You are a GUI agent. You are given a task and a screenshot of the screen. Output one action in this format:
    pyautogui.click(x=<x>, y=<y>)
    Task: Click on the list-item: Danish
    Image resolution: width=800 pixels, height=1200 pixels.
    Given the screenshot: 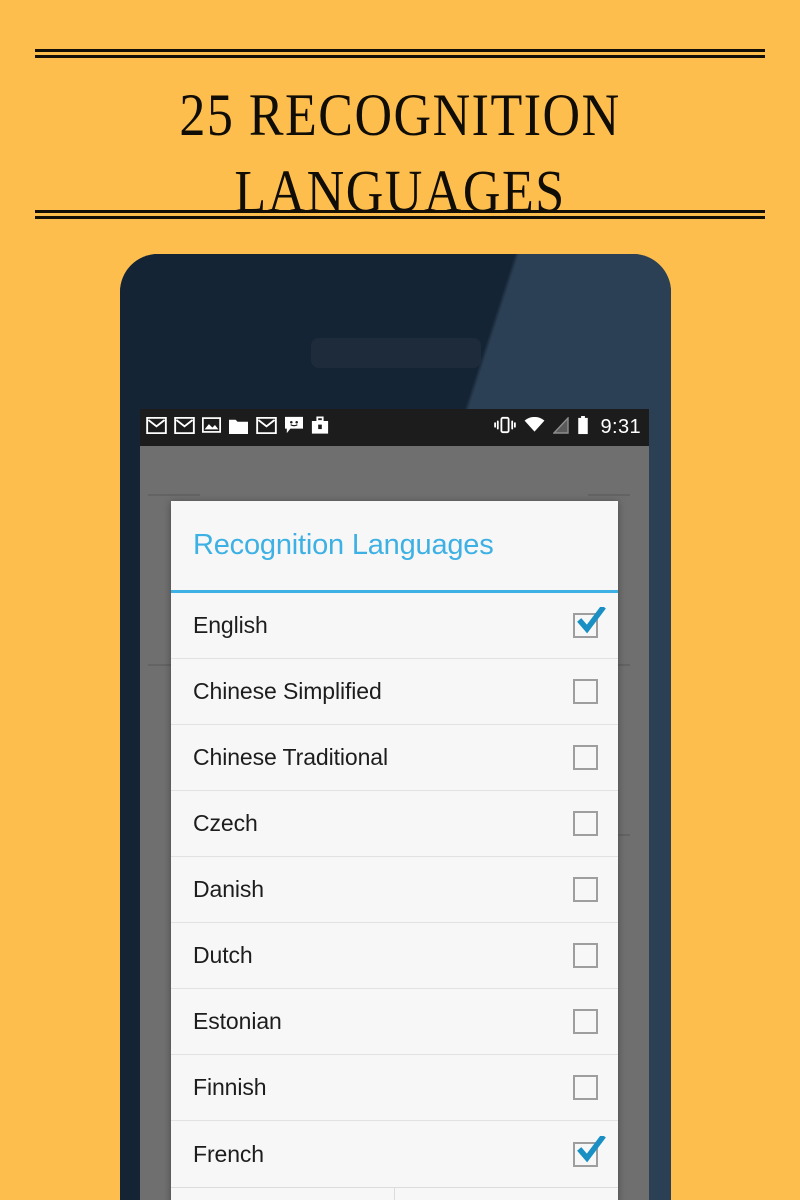 What is the action you would take?
    pyautogui.click(x=394, y=890)
    